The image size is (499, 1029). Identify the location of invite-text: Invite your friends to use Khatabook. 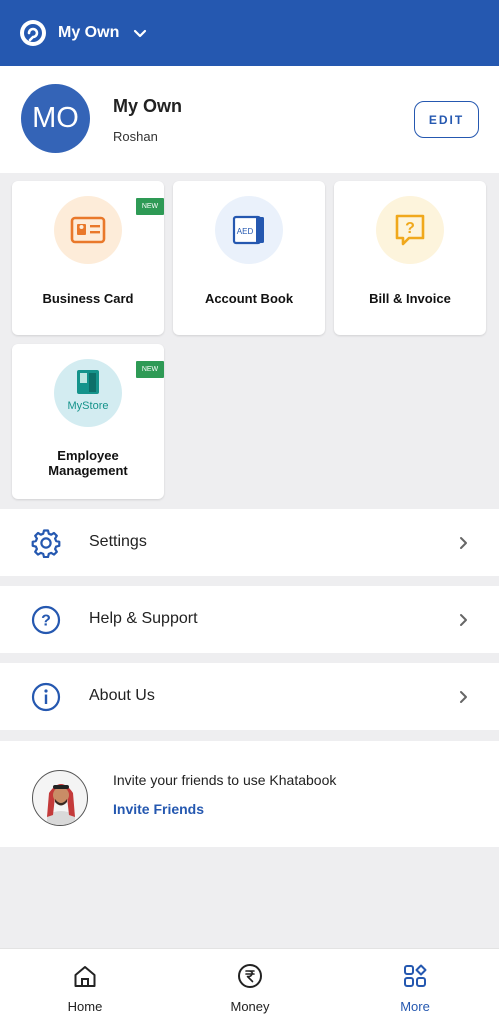
(225, 780).